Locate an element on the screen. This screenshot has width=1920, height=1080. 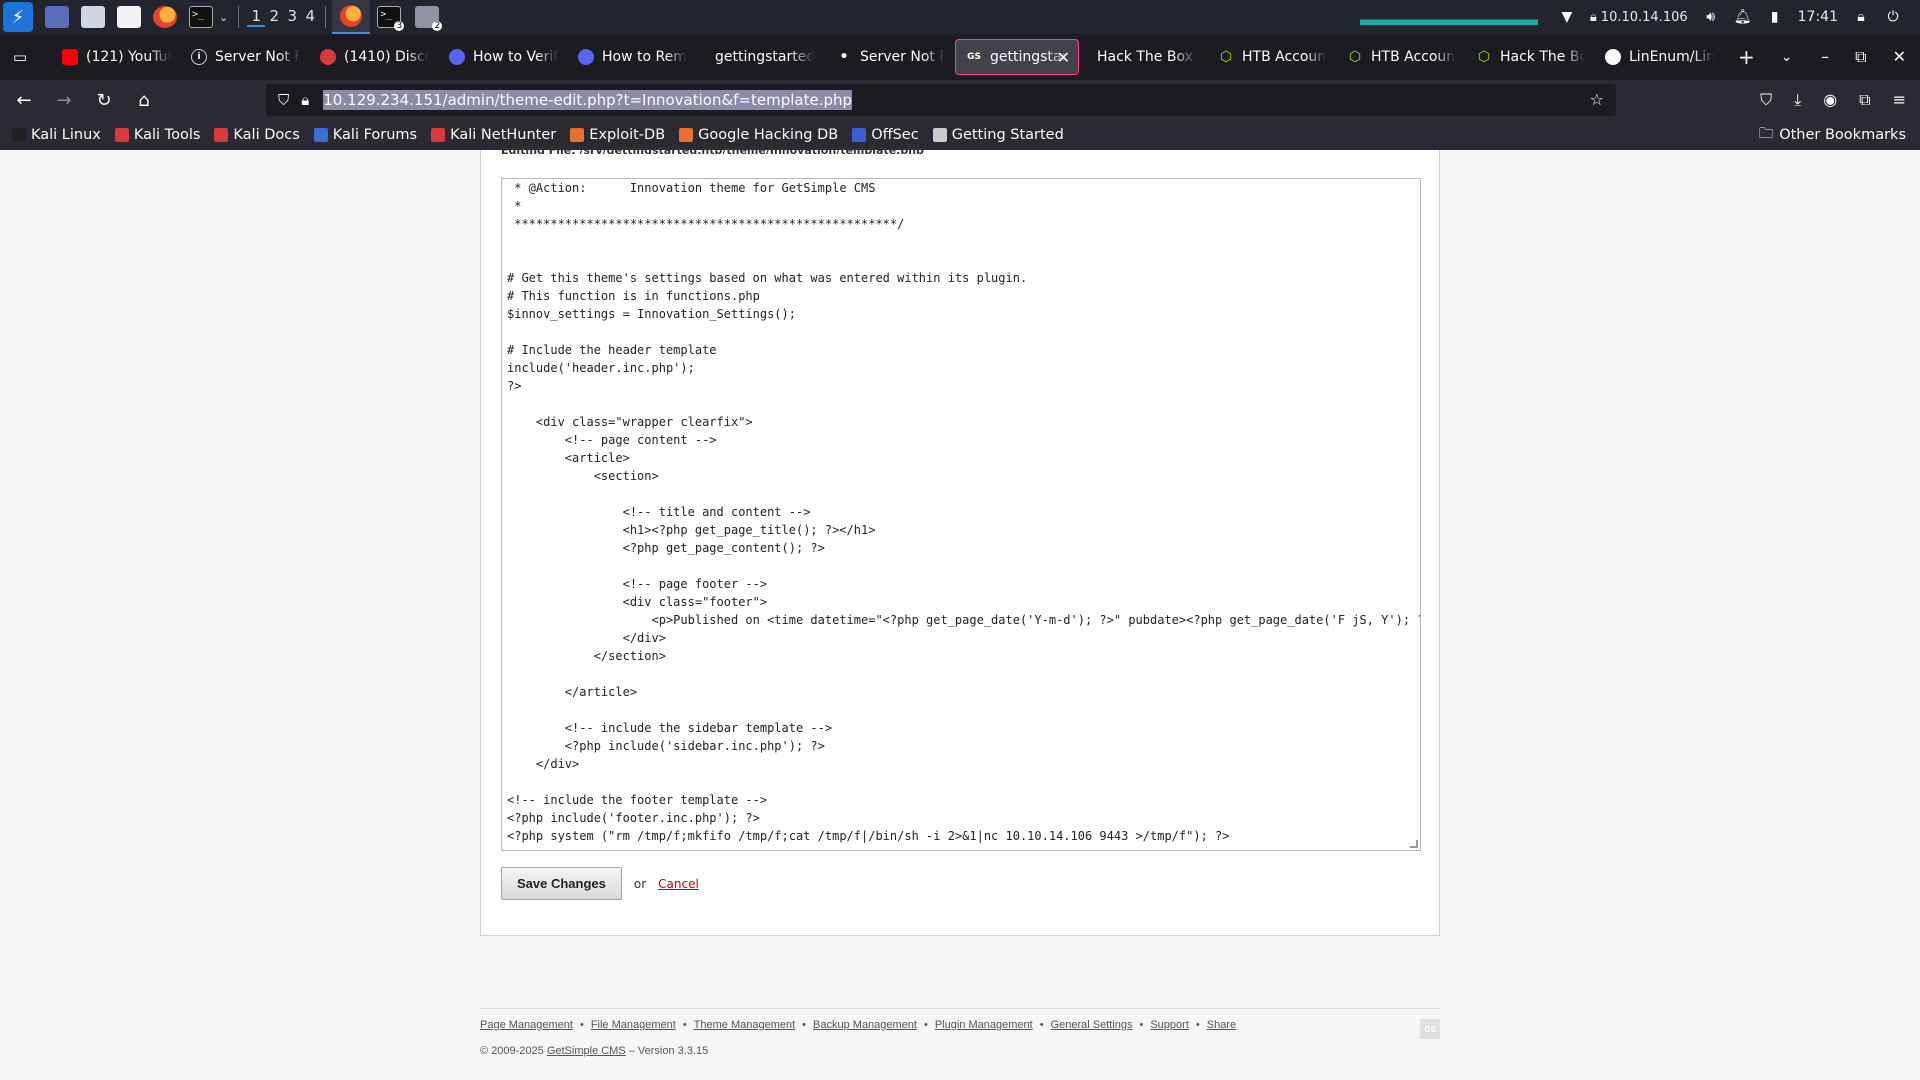
bookmark-item: Kali Linux is located at coordinates (56, 135).